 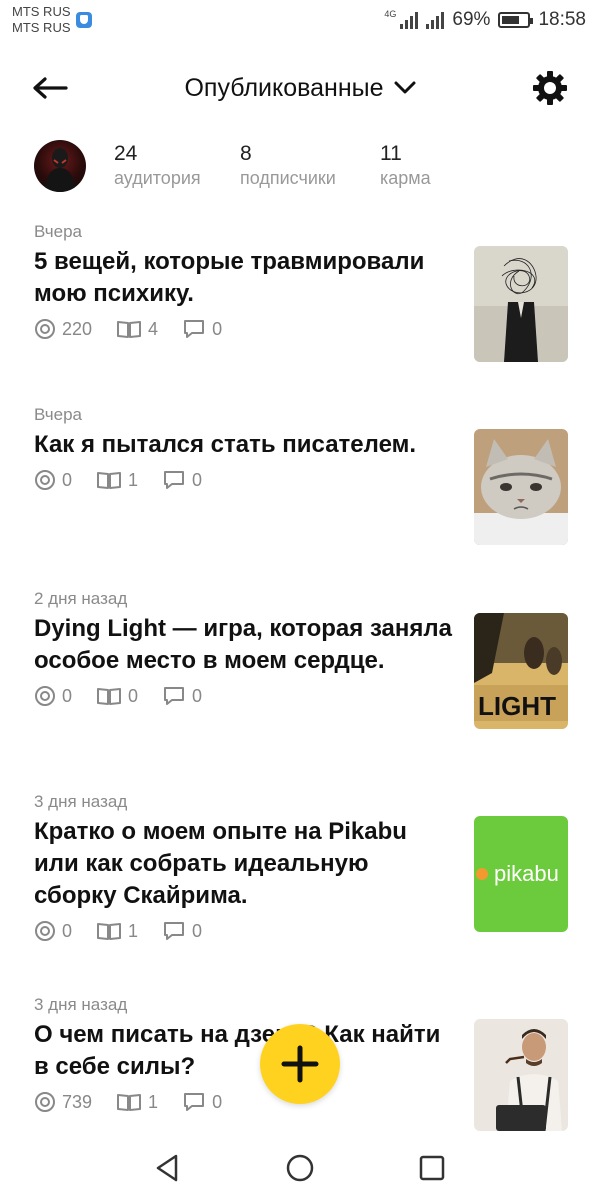 I want to click on network-type: 4G, so click(x=390, y=14).